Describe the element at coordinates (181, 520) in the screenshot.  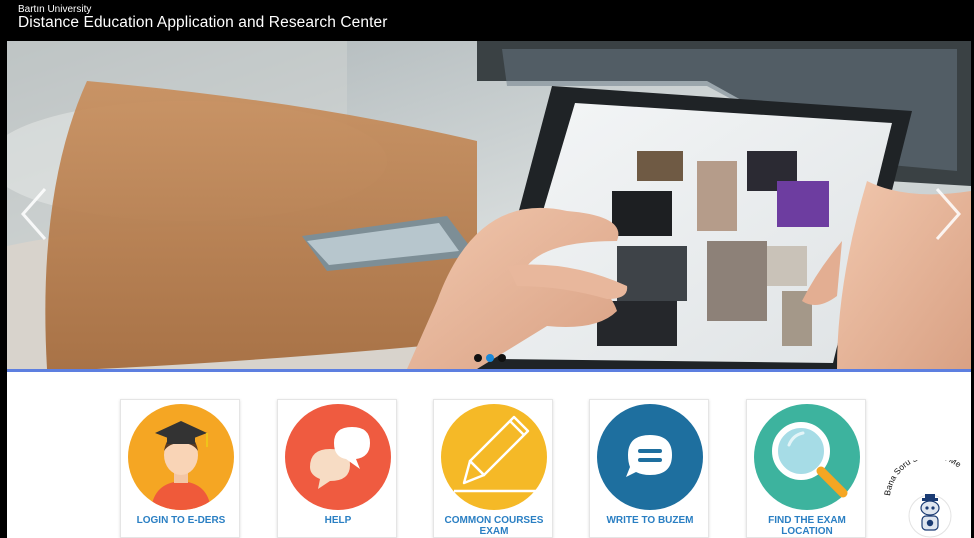
I see `quick-link-label: LOGIN TO E-DERS` at that location.